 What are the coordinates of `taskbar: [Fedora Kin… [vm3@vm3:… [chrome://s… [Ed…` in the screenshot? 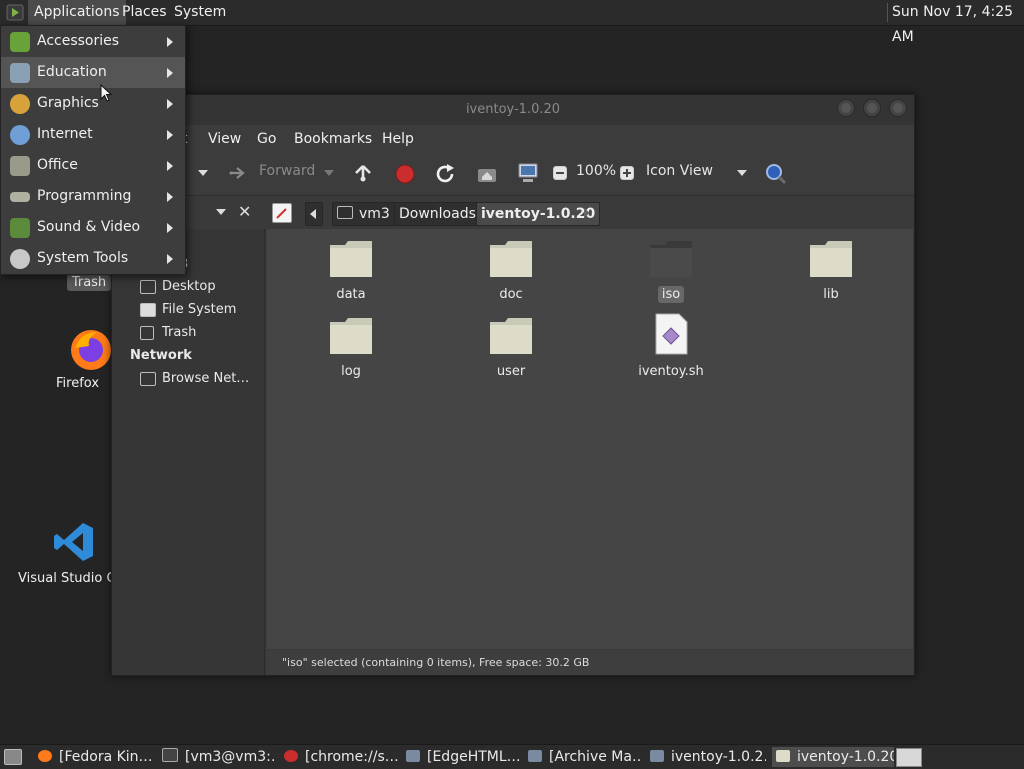 It's located at (512, 756).